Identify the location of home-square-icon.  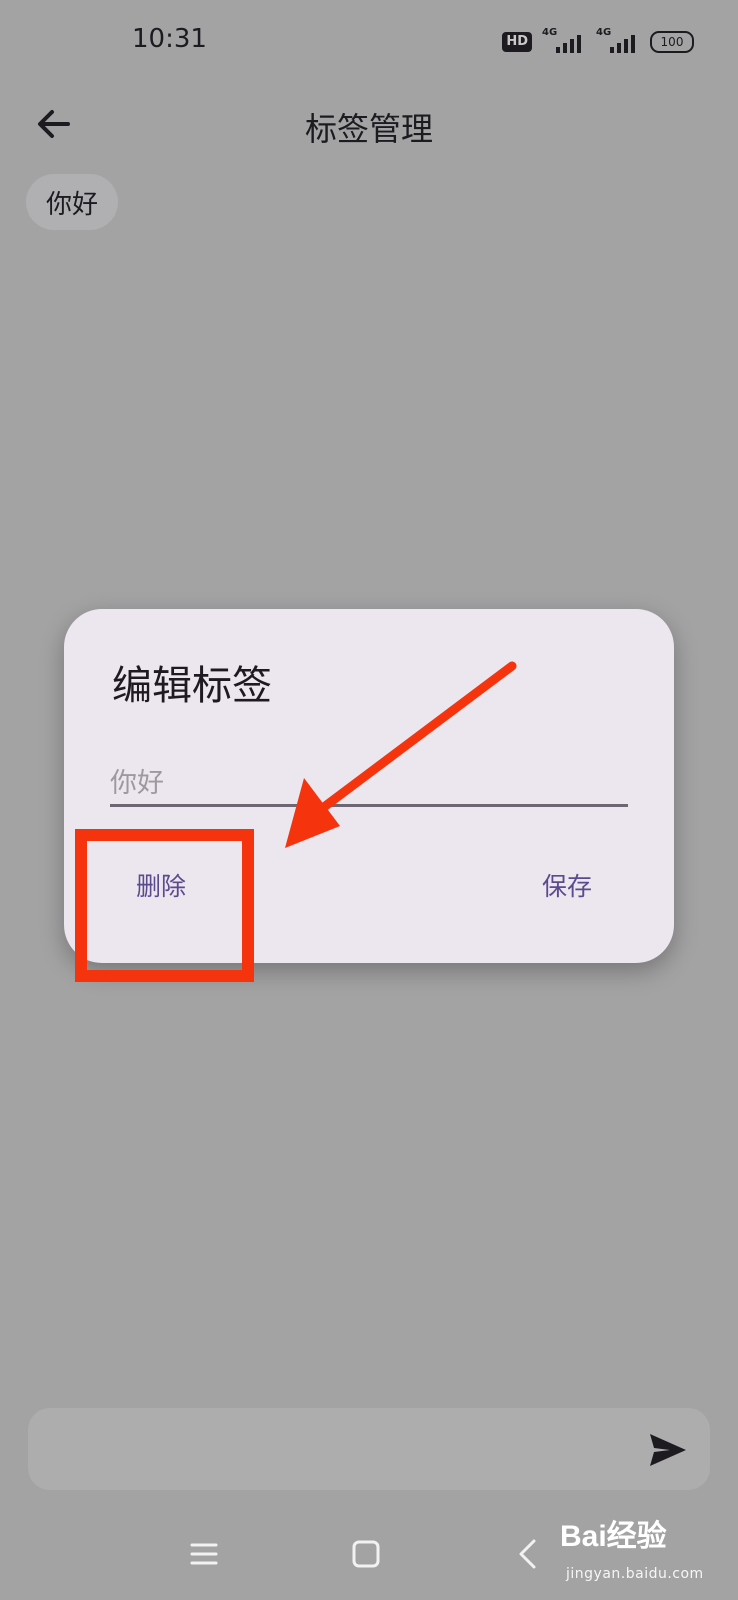
(366, 1554).